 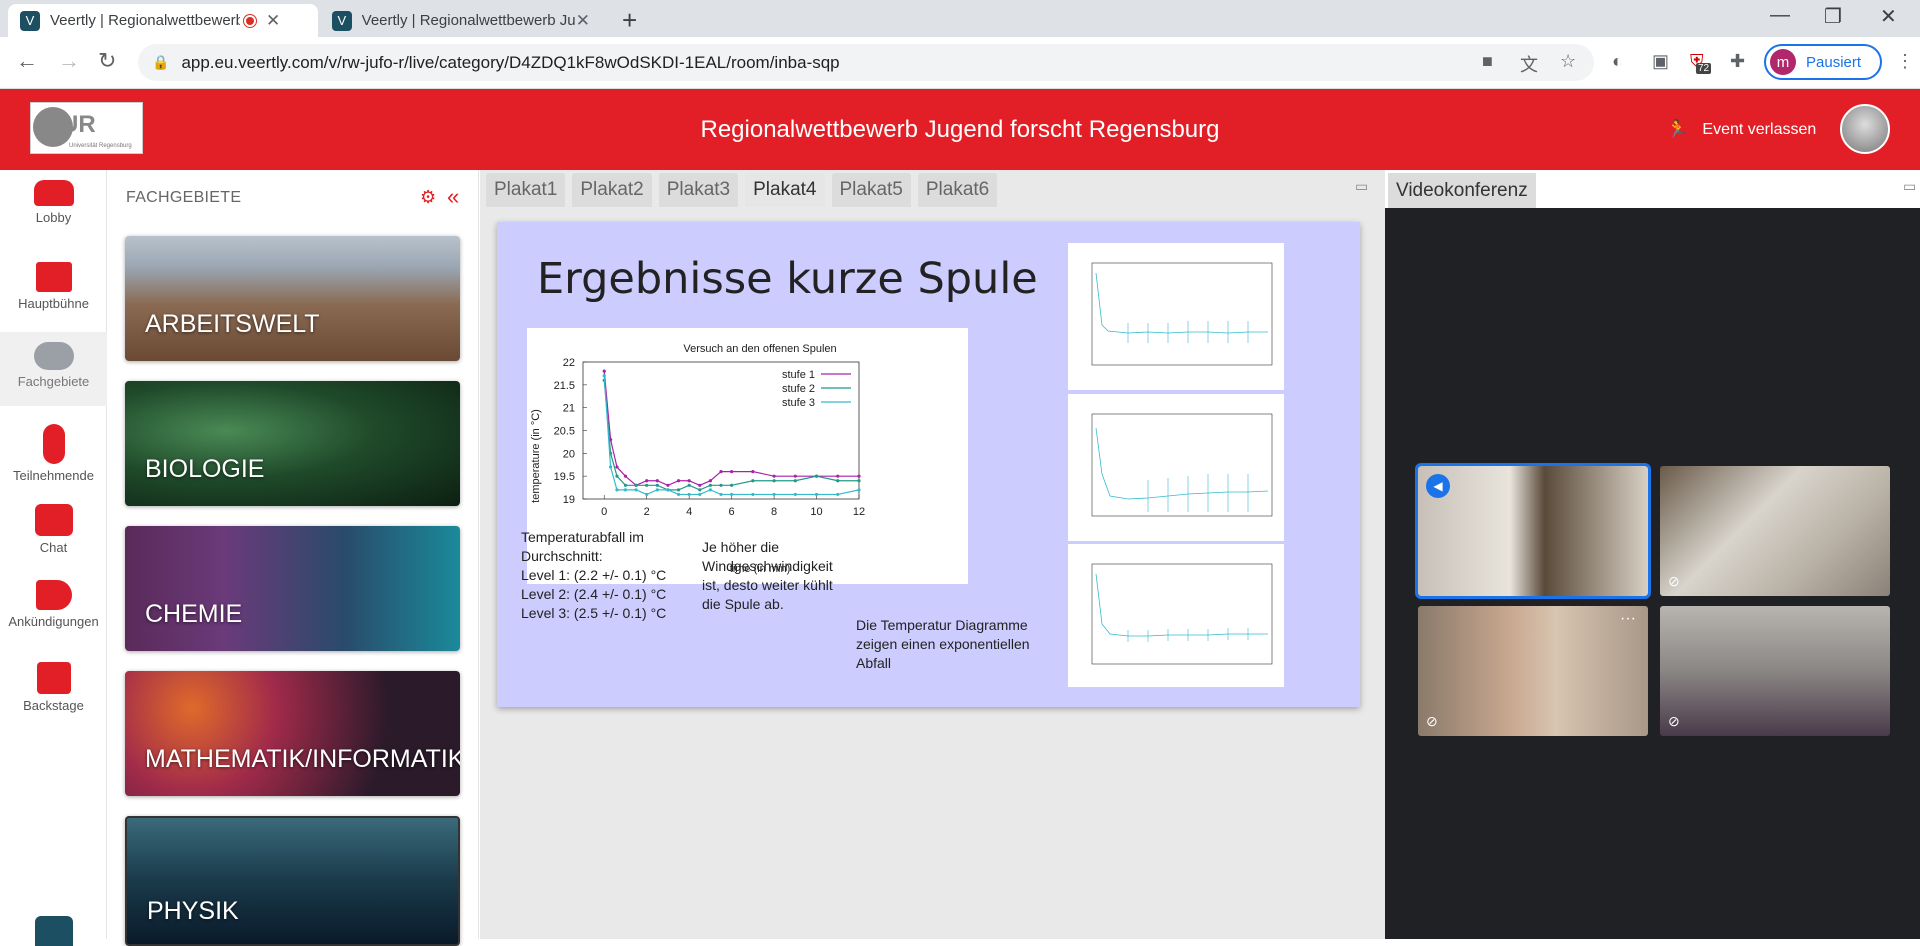 What do you see at coordinates (53, 595) in the screenshot?
I see `megaphone-icon` at bounding box center [53, 595].